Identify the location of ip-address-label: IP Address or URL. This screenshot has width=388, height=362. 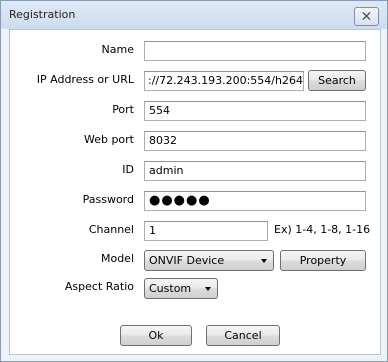
(85, 79).